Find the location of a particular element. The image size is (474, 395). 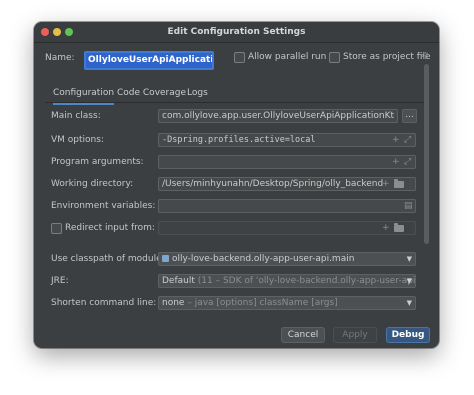

title-bar: Edit Configuration Settings is located at coordinates (236, 32).